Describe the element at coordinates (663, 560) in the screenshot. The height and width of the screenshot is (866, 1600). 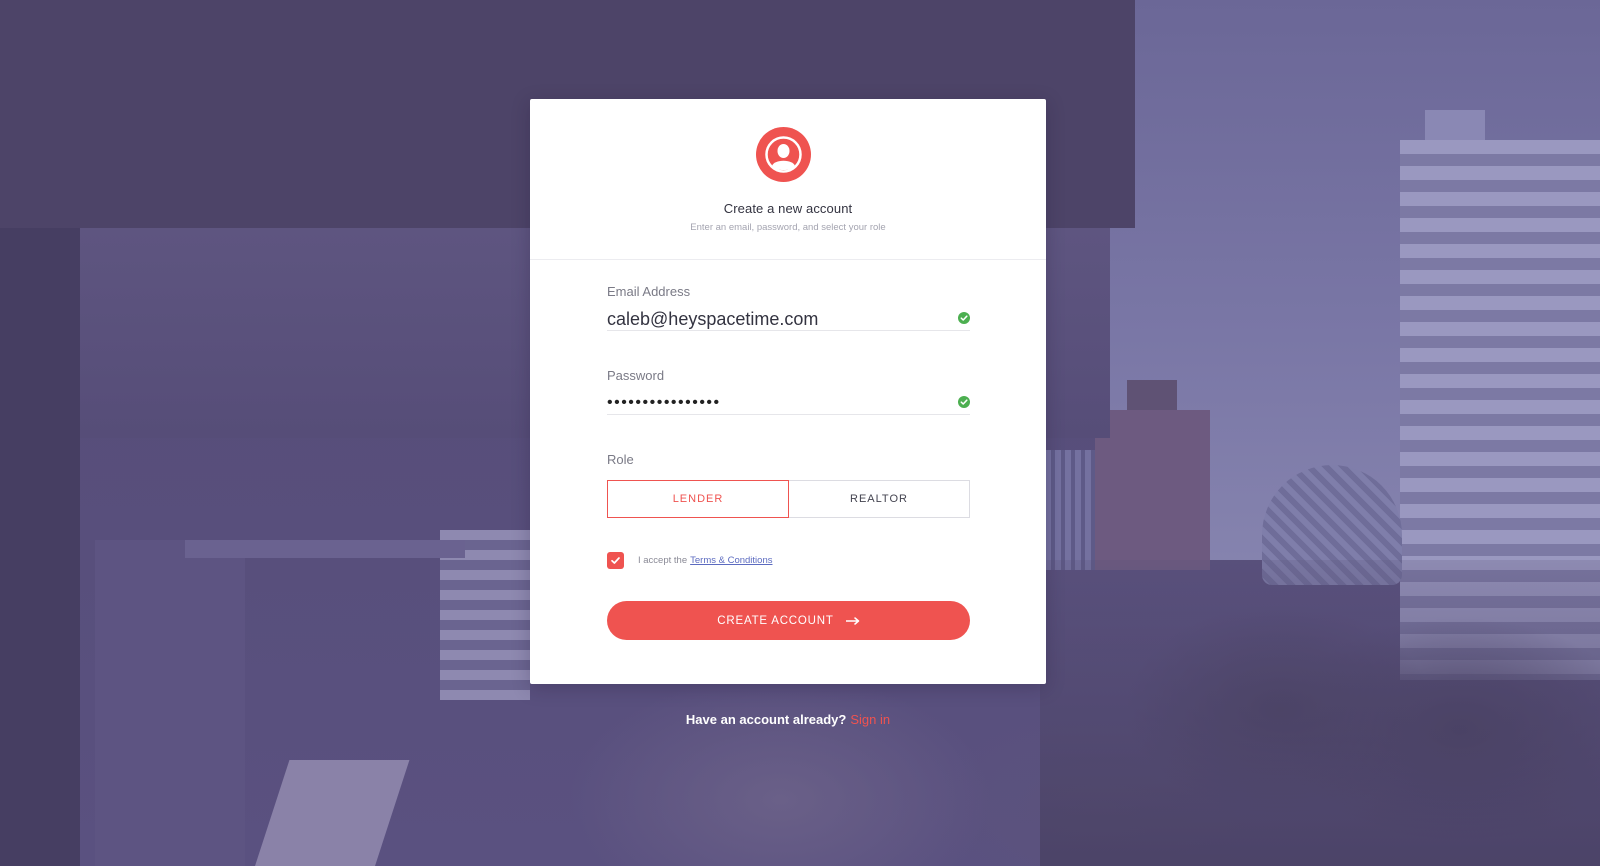
I see `terms-text: I accept the` at that location.